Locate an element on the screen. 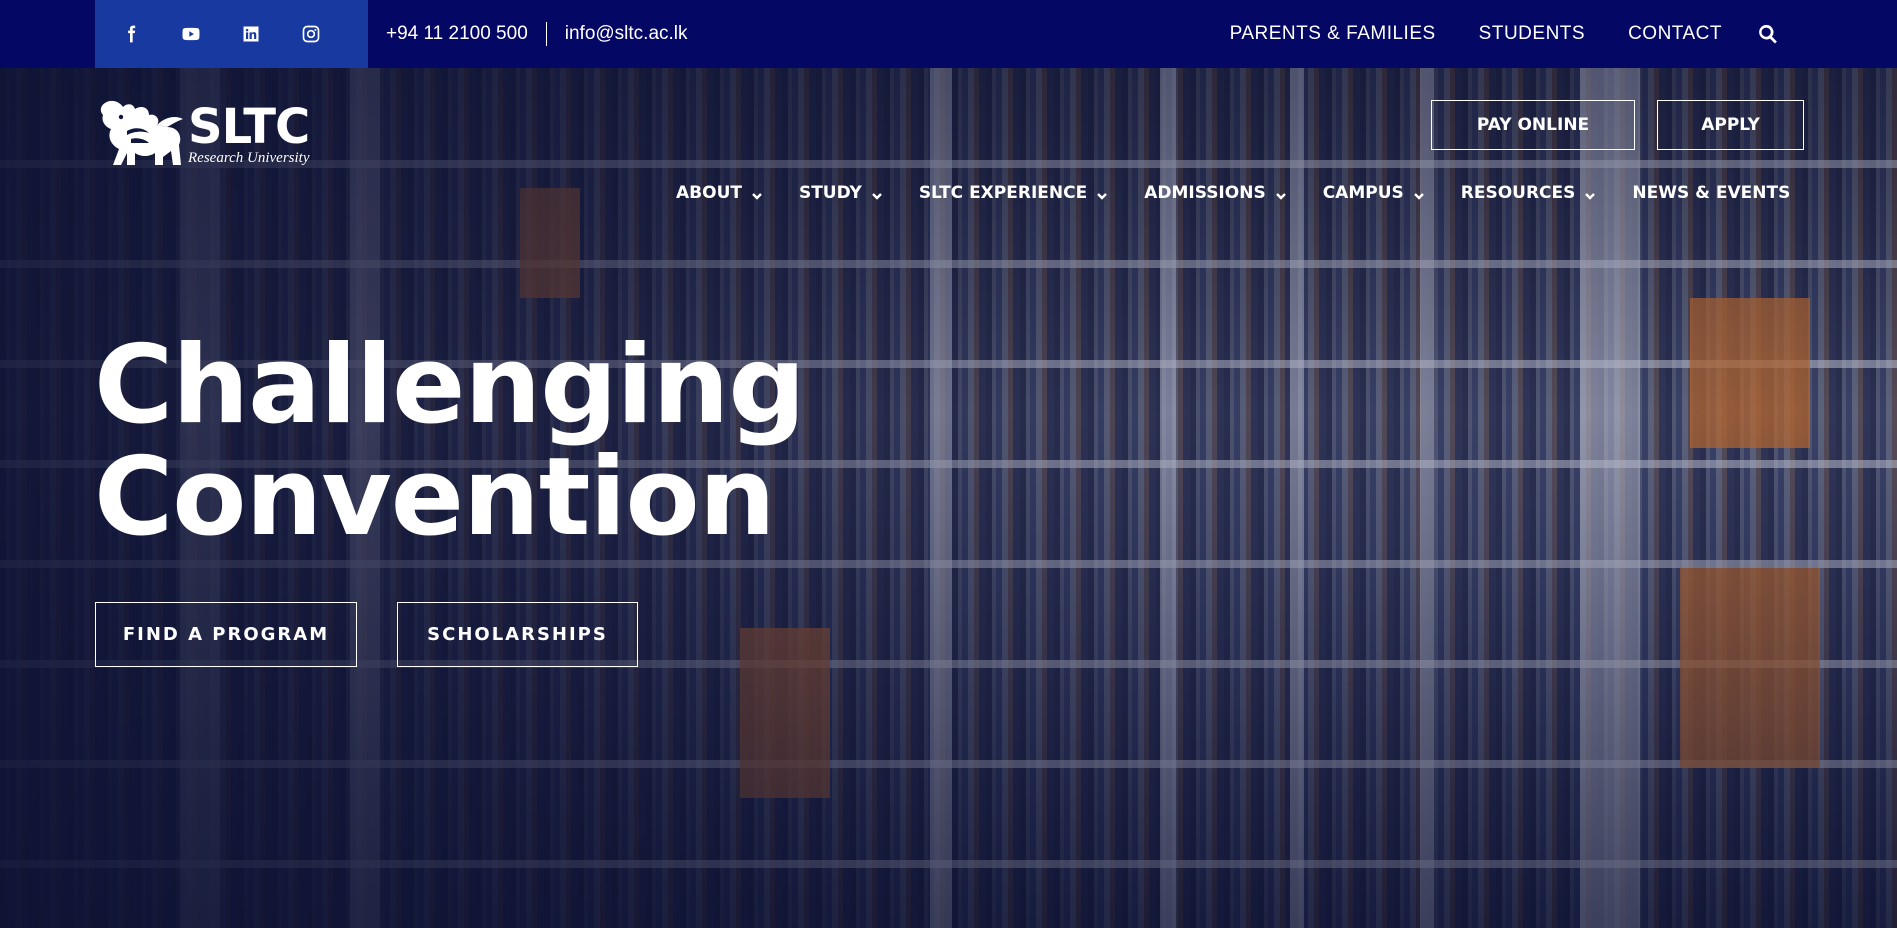  nav-item-label: ABOUT is located at coordinates (709, 193).